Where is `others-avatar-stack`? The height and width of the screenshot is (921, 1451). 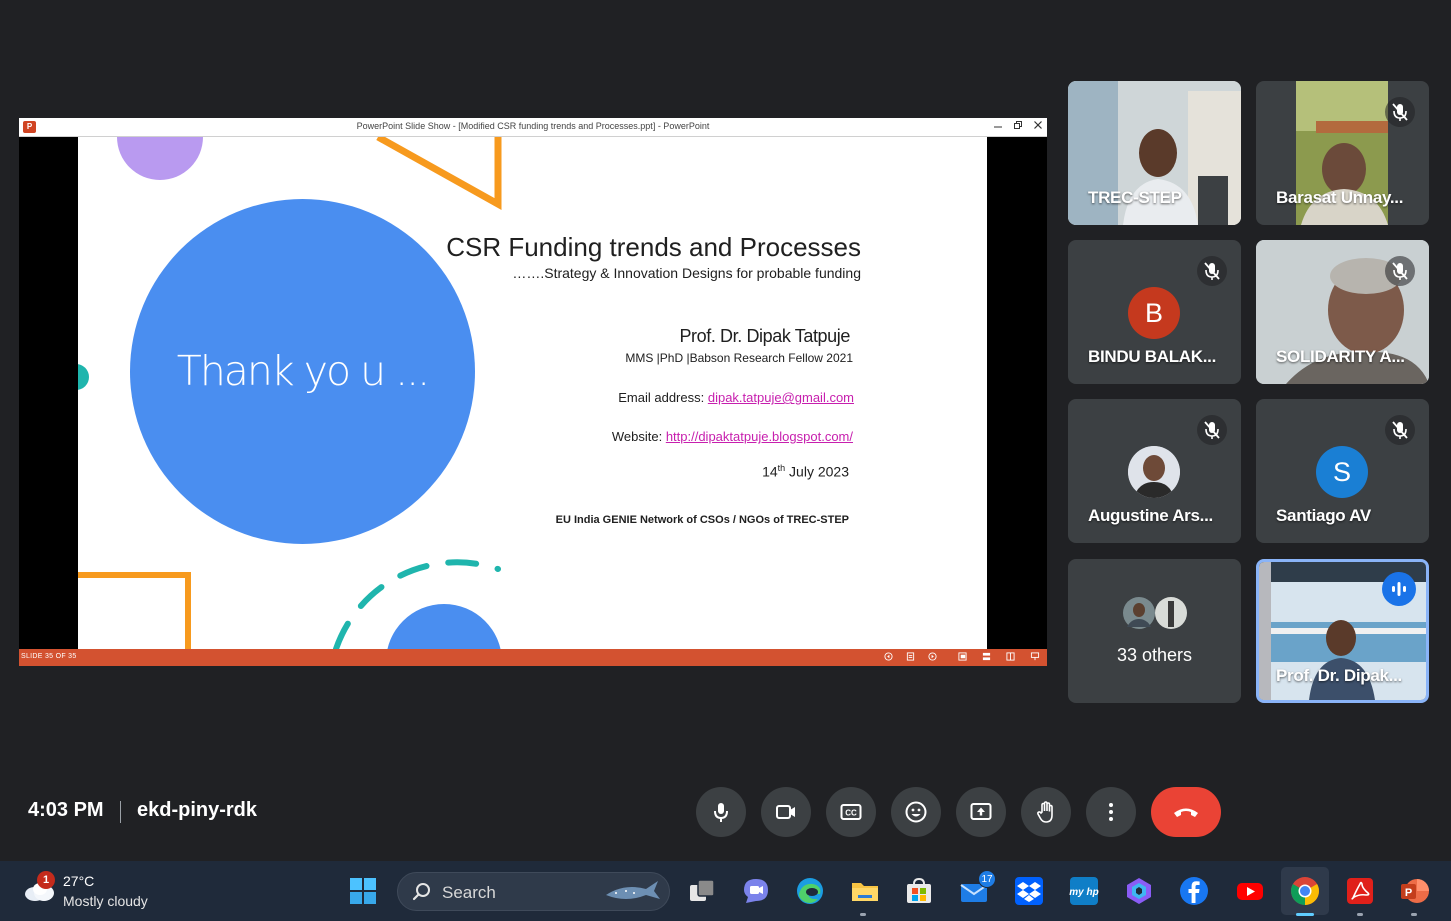
others-avatar-stack is located at coordinates (1155, 613).